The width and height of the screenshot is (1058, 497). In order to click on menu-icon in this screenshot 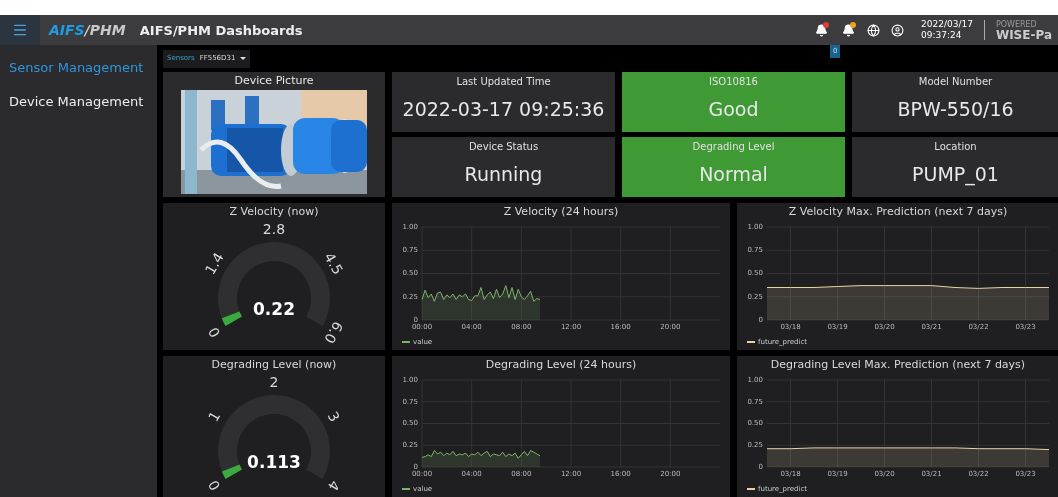, I will do `click(20, 30)`.